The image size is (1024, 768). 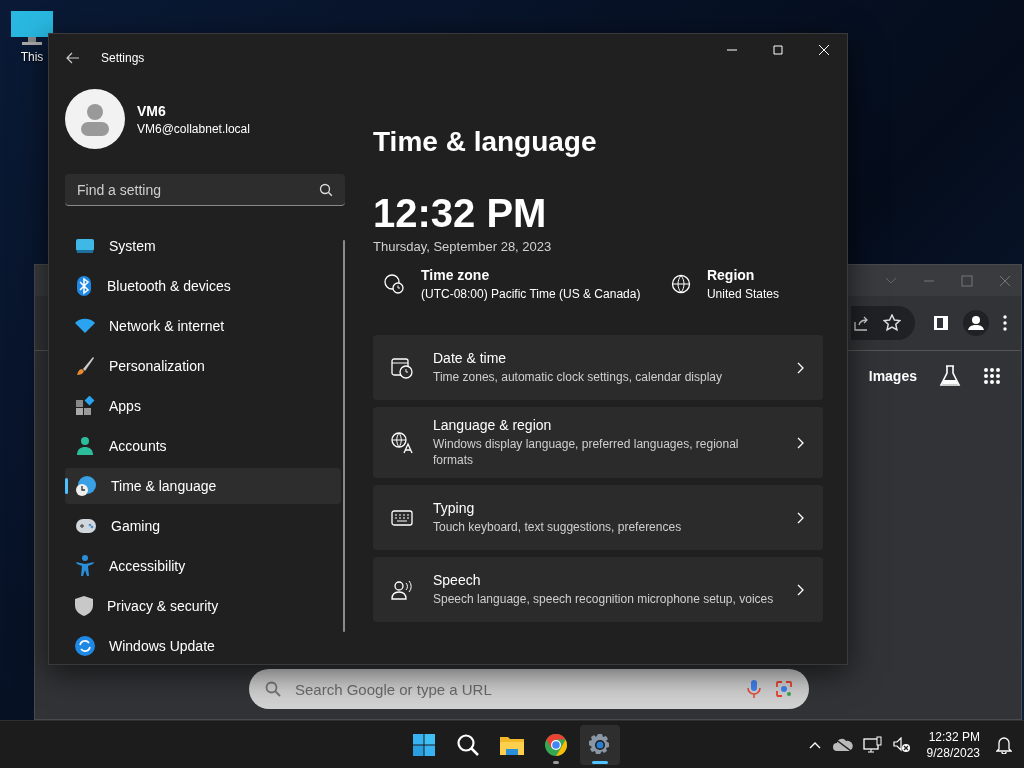 What do you see at coordinates (953, 744) in the screenshot?
I see `clock: 12:32 PM 9/28/2023` at bounding box center [953, 744].